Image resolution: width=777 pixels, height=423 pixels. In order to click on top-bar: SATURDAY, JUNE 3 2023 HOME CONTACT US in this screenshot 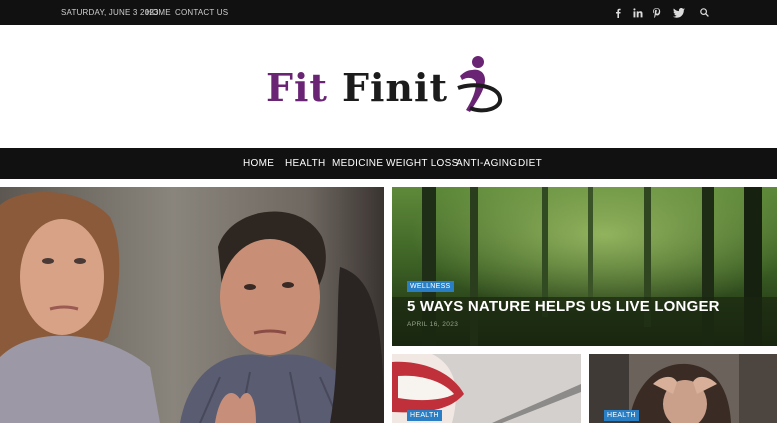, I will do `click(388, 12)`.